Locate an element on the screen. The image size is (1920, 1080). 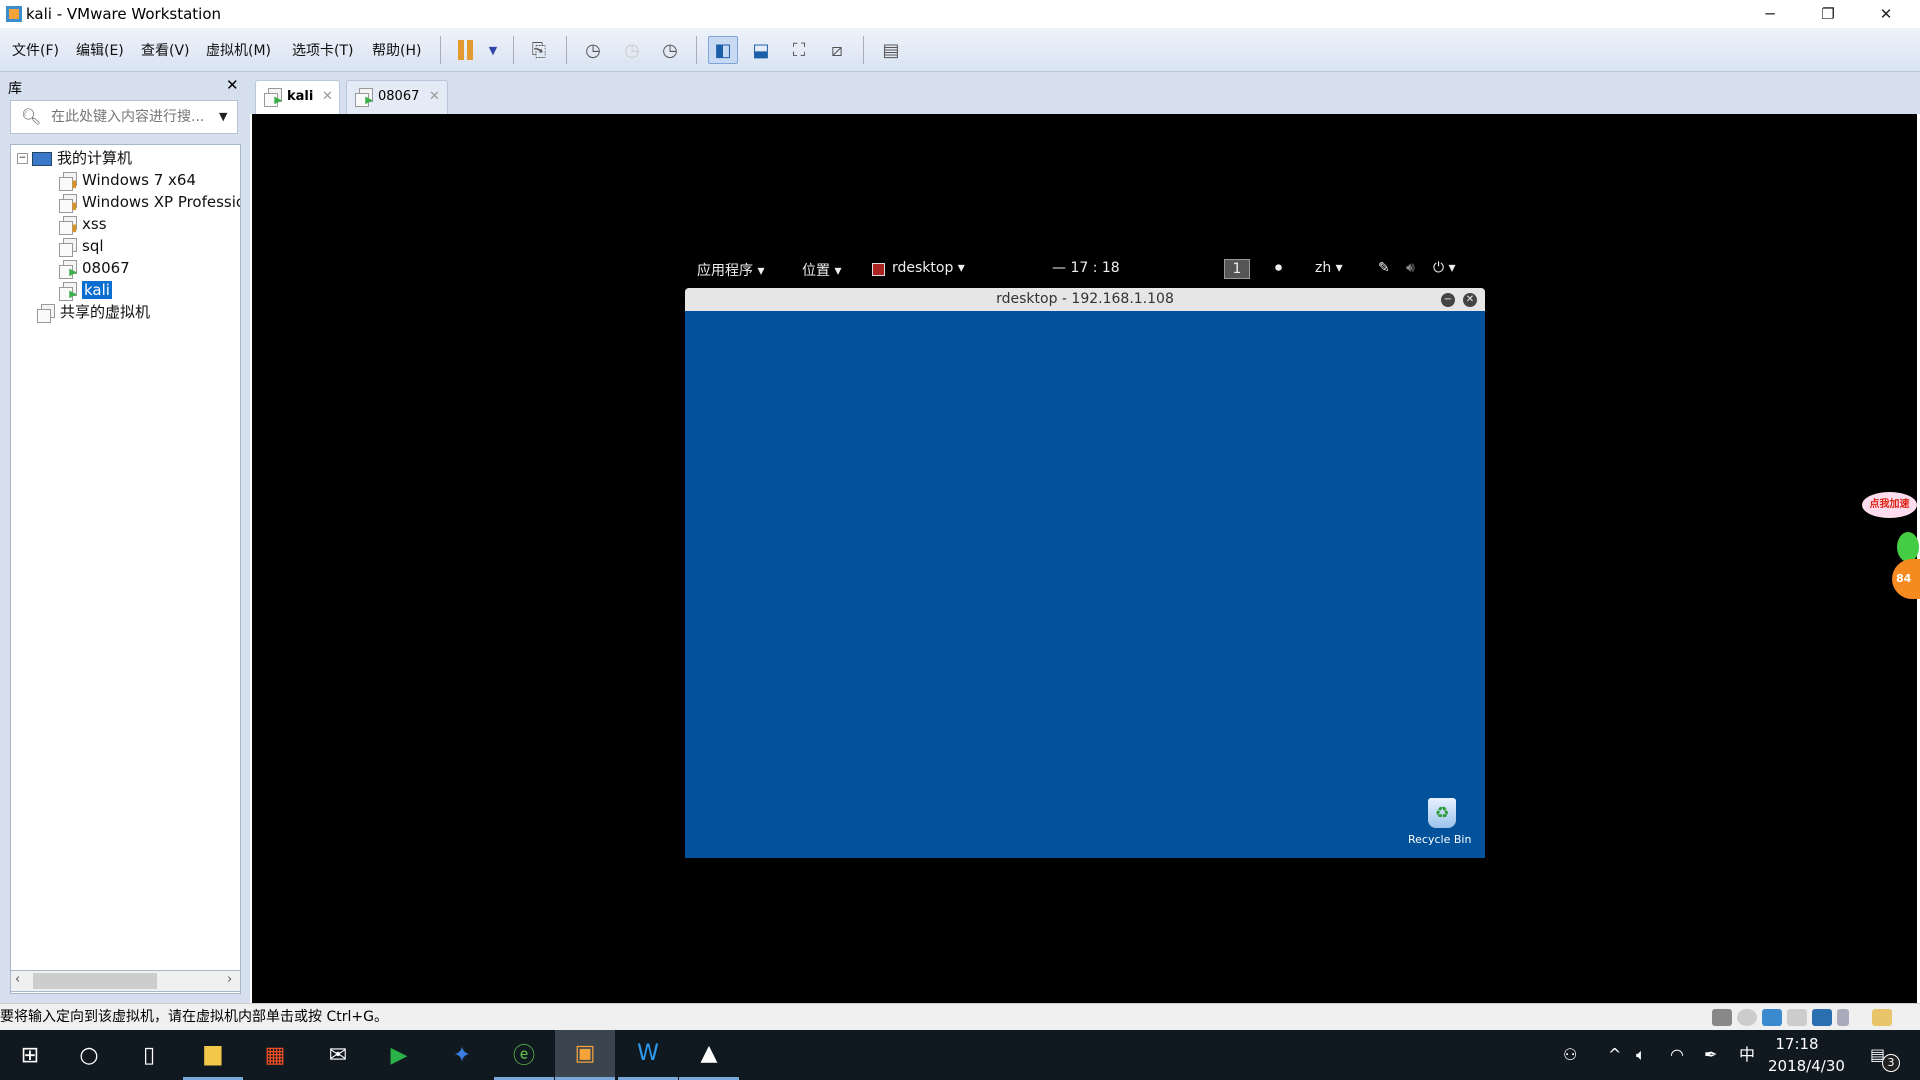
volume-icon: 🔈︎ is located at coordinates (1641, 1055).